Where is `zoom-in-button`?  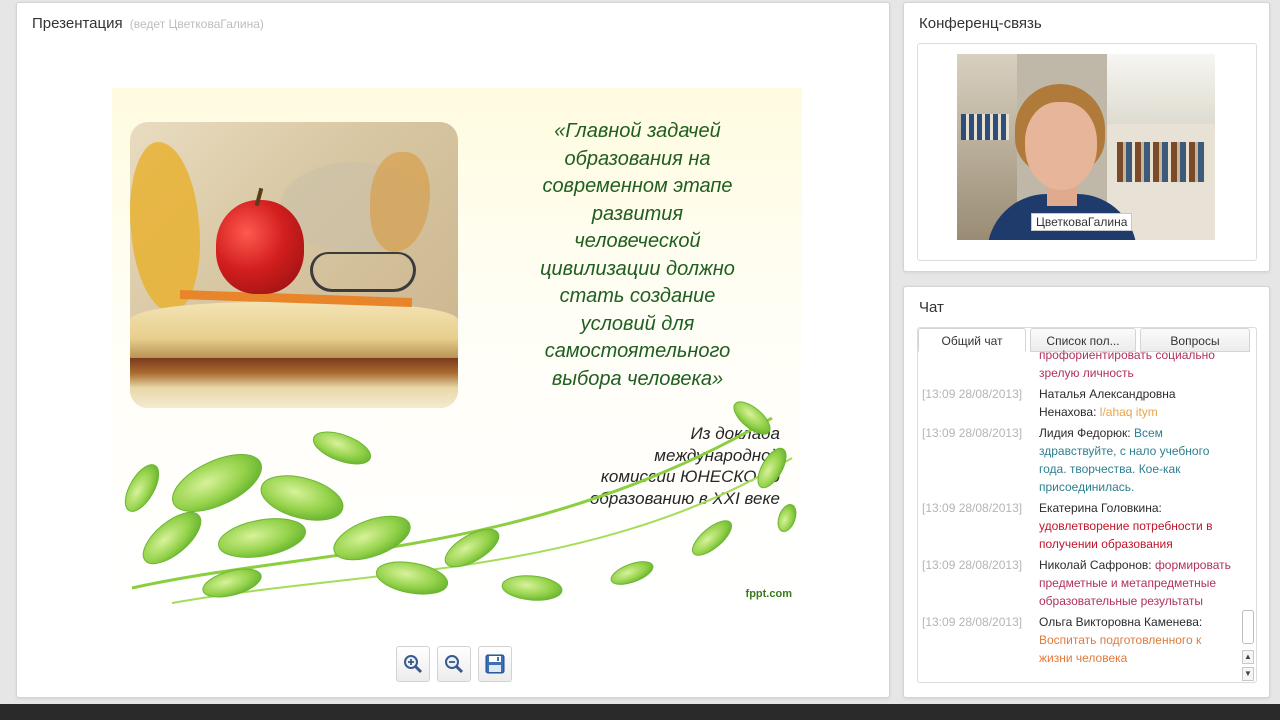
zoom-in-button is located at coordinates (413, 664).